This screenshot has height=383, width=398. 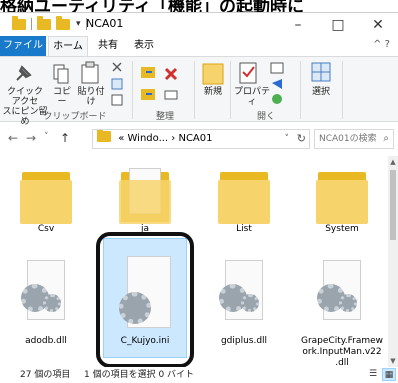 I want to click on new-folder-icon, so click(x=213, y=74).